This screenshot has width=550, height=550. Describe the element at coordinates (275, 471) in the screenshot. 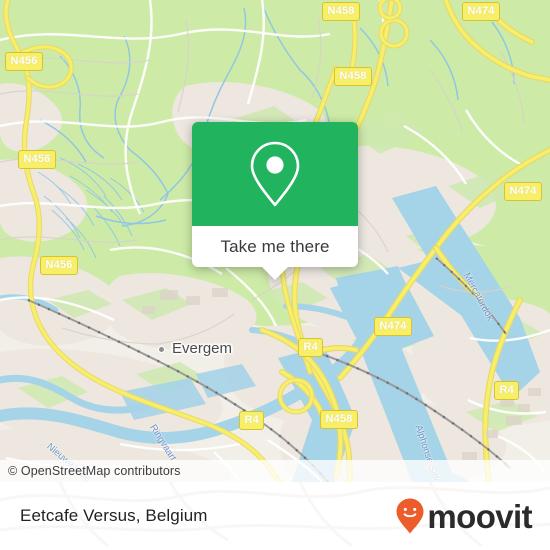

I see `osm-attribution-bar: © OpenStreetMap contributors` at that location.